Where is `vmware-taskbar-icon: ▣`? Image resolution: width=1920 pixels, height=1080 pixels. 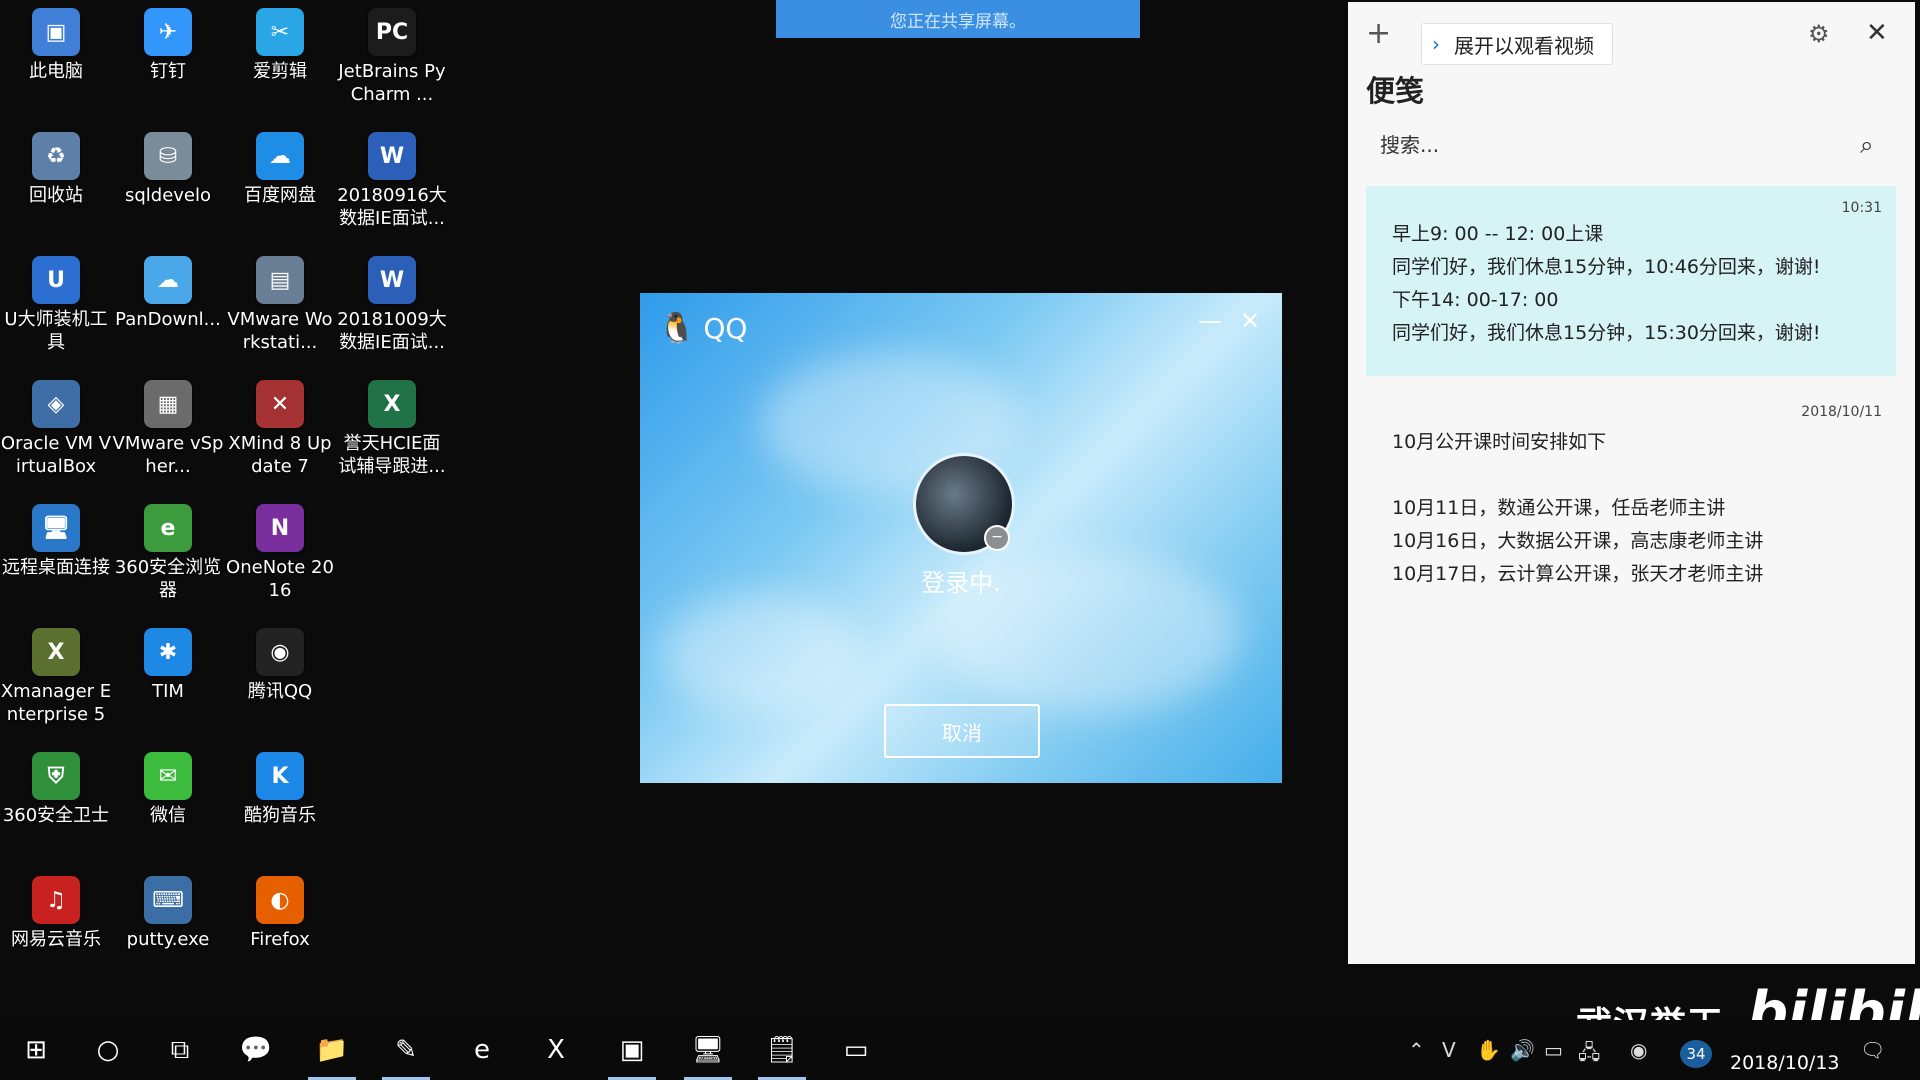 vmware-taskbar-icon: ▣ is located at coordinates (632, 1050).